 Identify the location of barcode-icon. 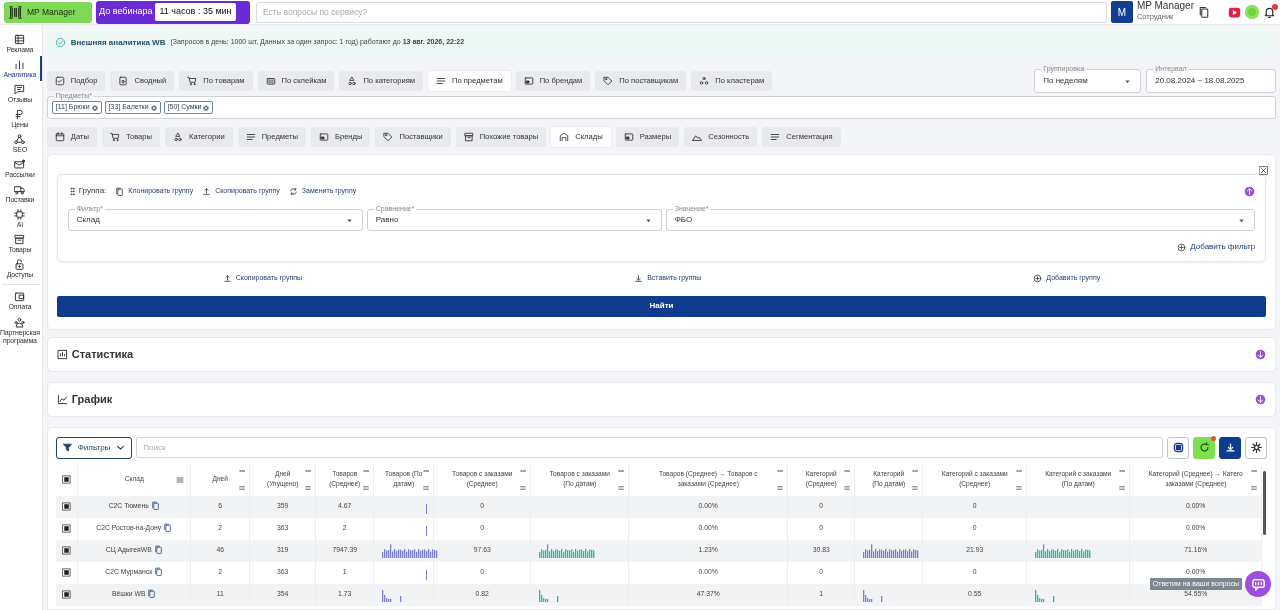
(270, 81).